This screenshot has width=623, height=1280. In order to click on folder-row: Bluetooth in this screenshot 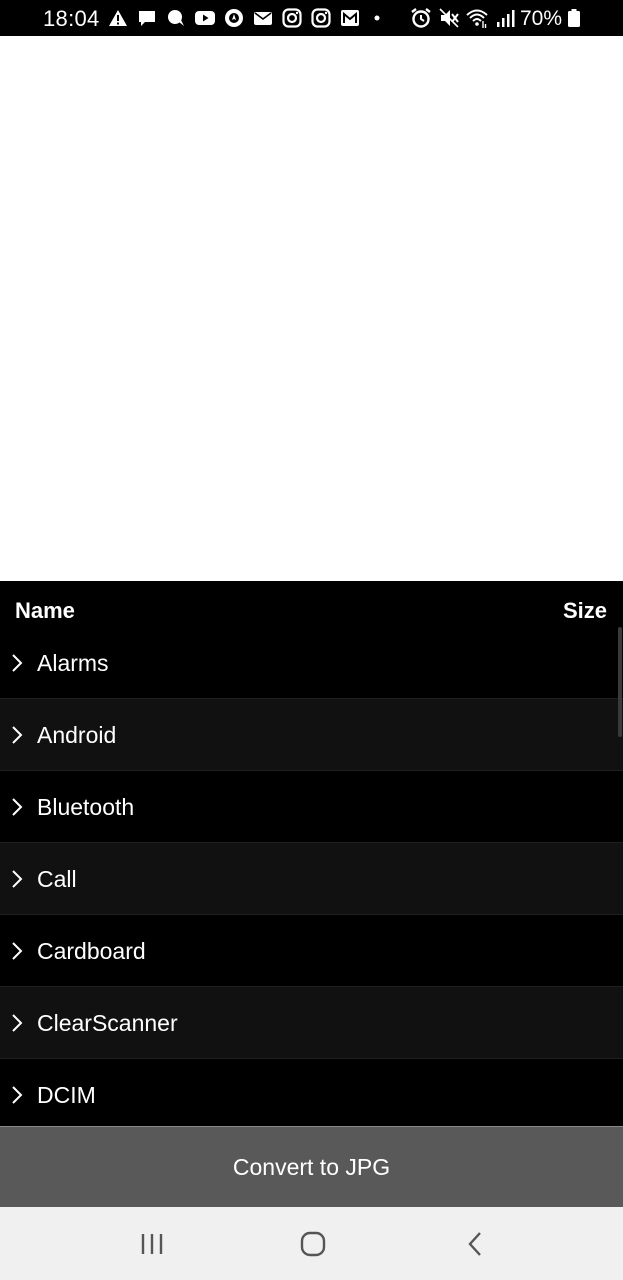, I will do `click(311, 807)`.